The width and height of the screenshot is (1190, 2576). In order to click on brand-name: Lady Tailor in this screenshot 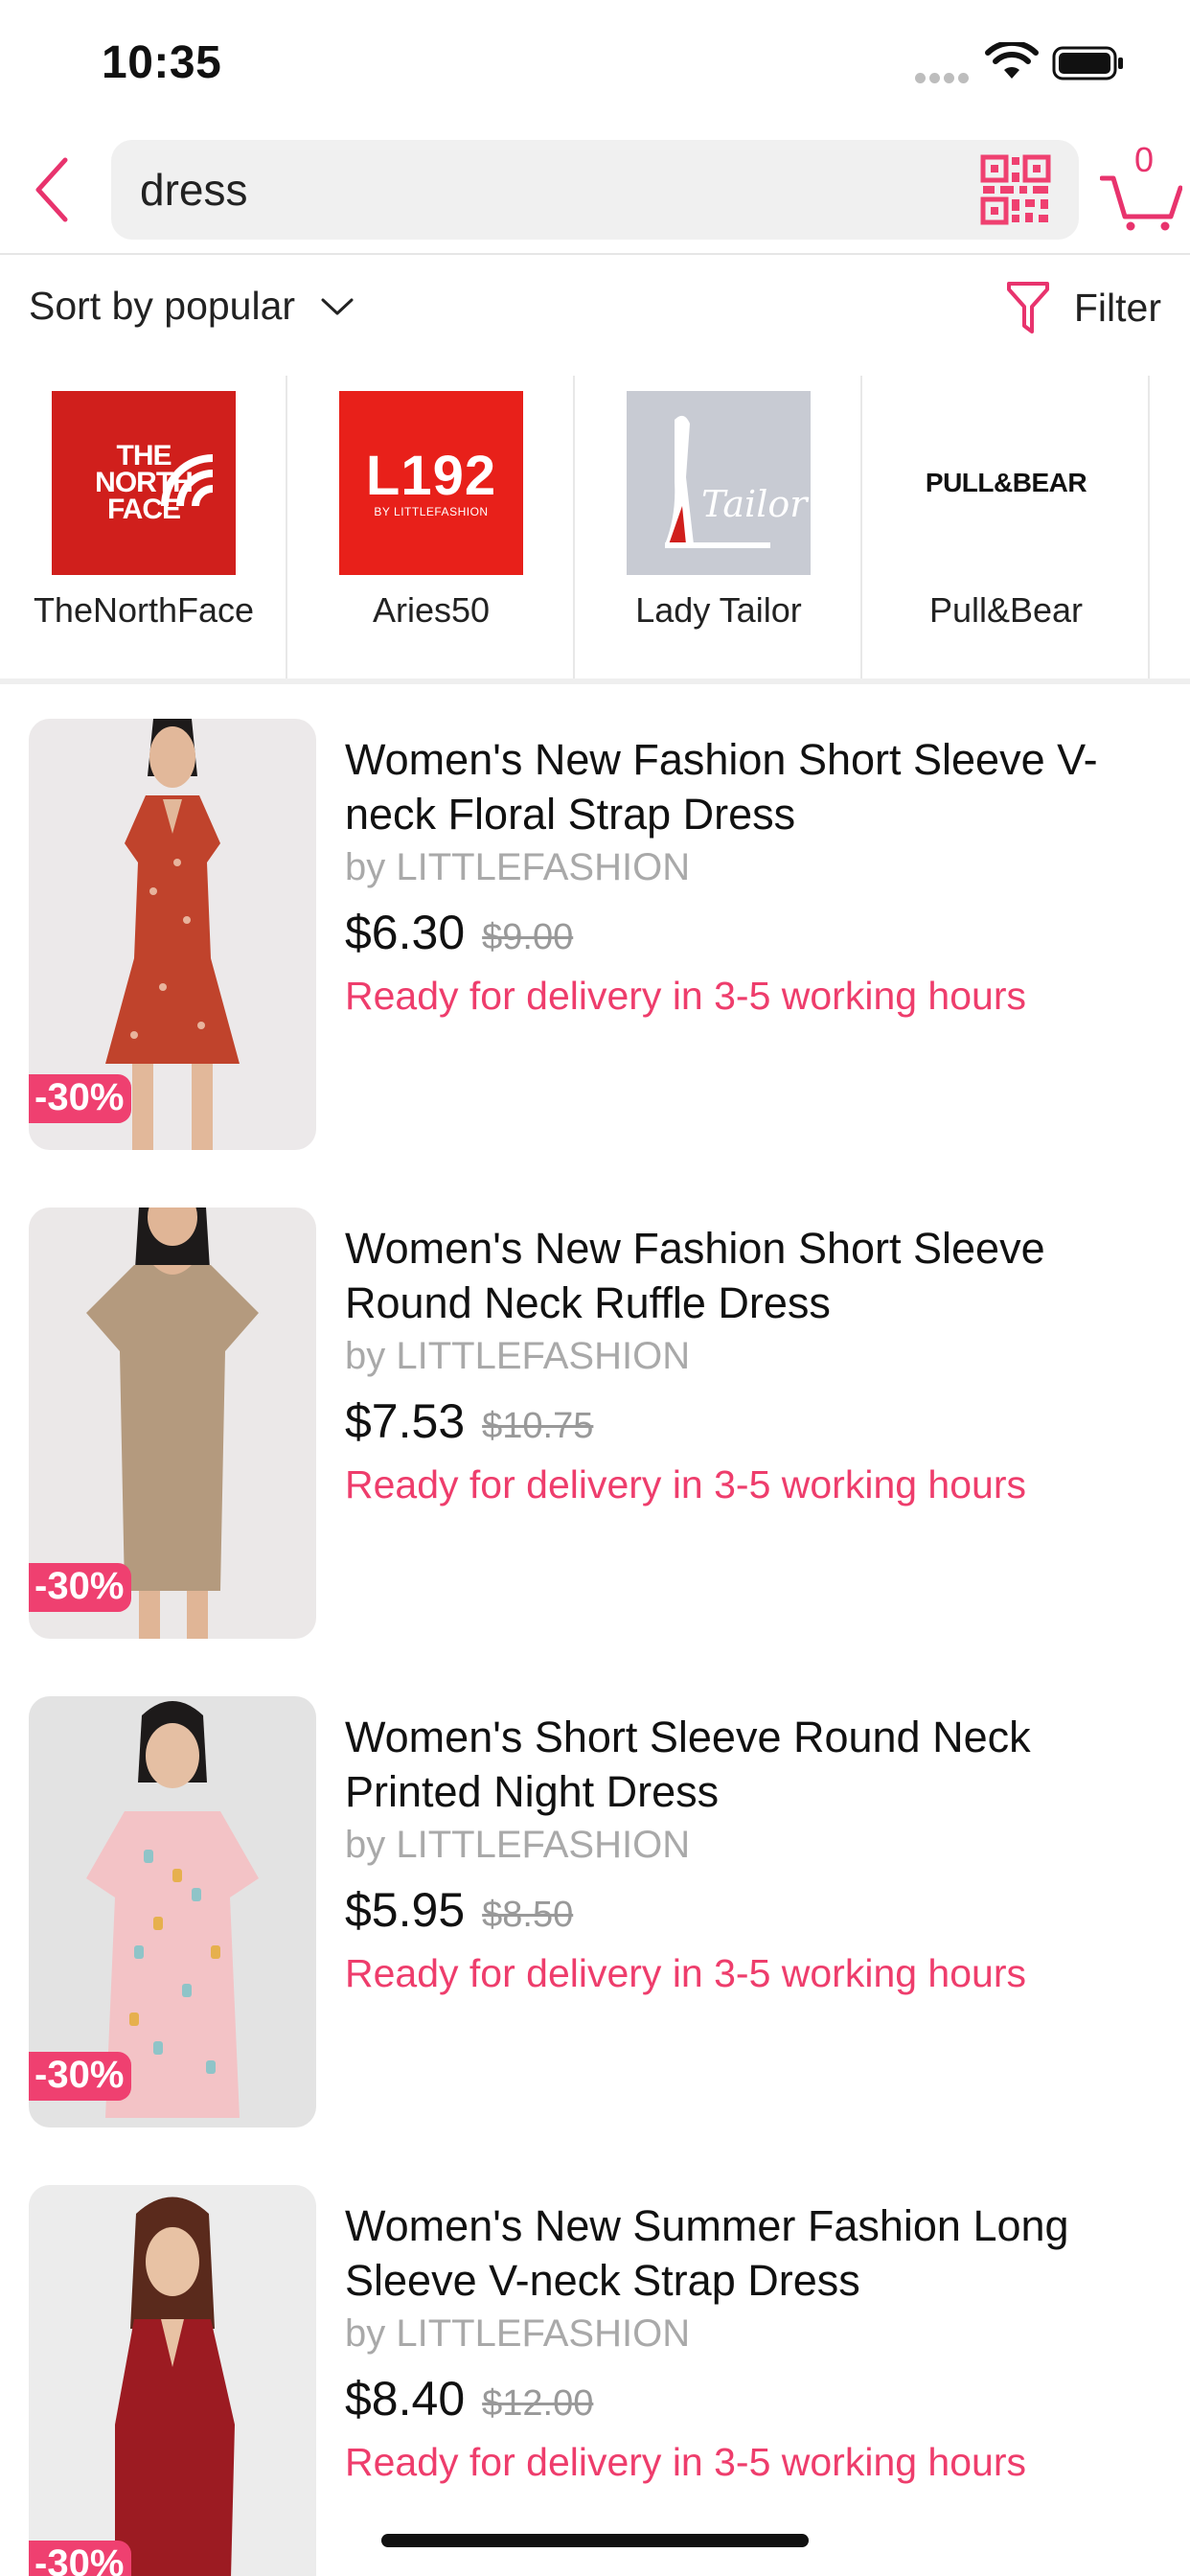, I will do `click(718, 610)`.